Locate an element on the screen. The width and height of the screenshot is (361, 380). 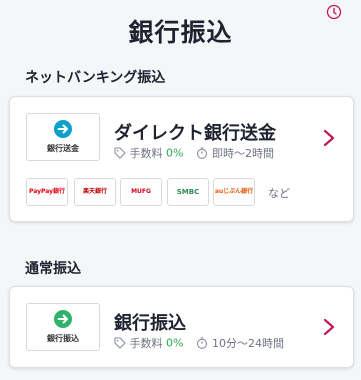
method-logo: 銀行振込 is located at coordinates (63, 327).